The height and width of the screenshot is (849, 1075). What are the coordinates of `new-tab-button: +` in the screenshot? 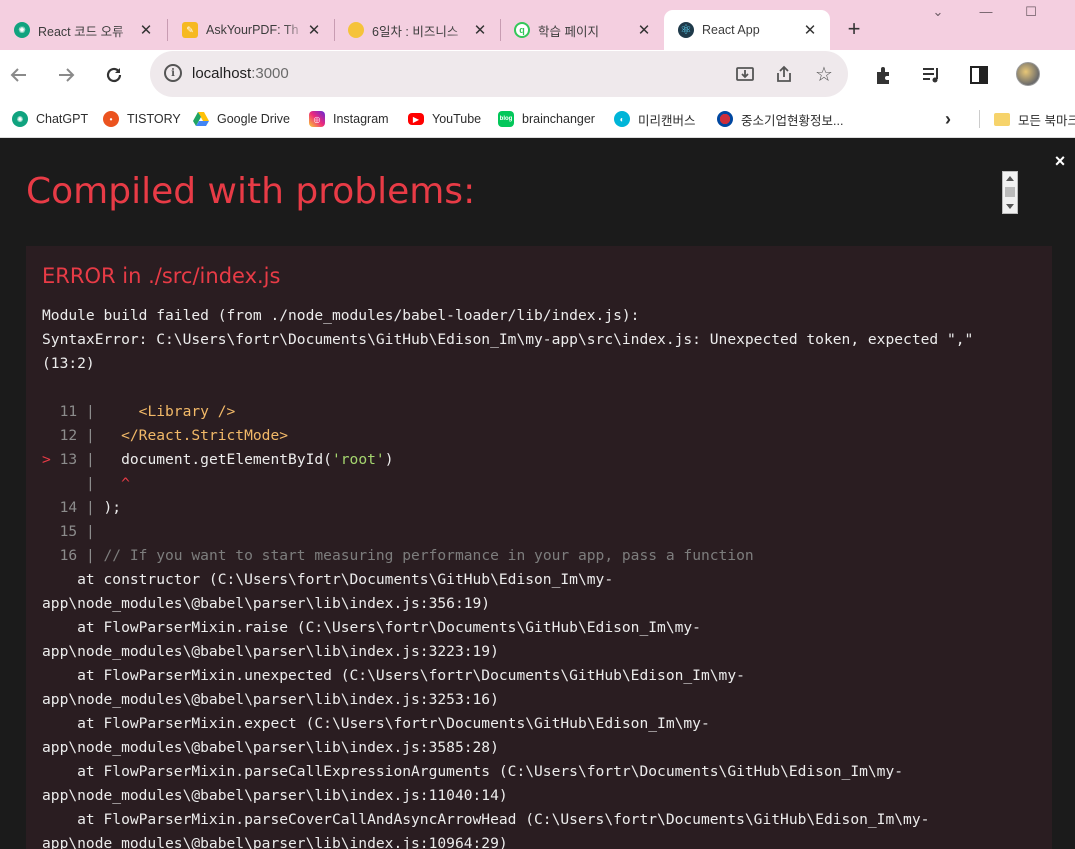 It's located at (854, 29).